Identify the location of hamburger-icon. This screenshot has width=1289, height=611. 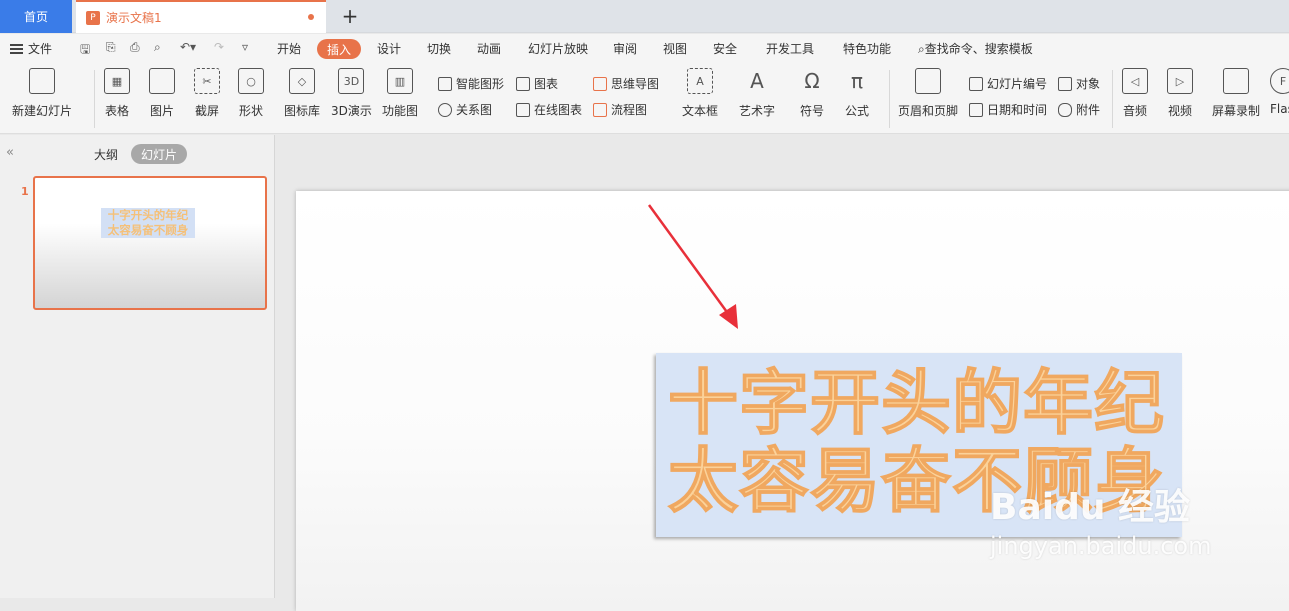
(16, 48).